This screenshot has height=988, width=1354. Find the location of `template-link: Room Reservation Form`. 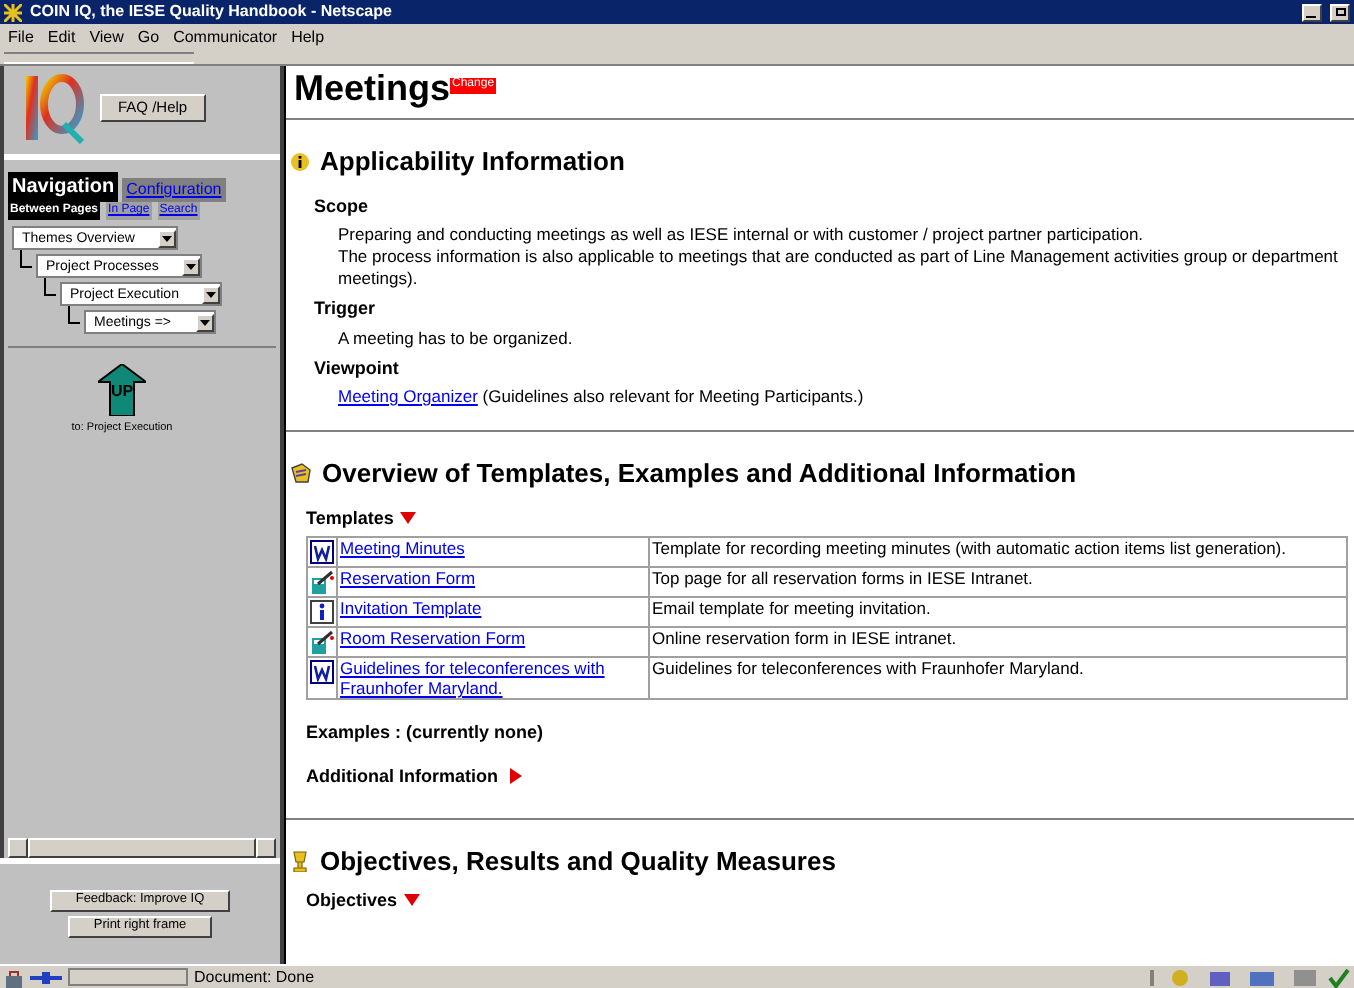

template-link: Room Reservation Form is located at coordinates (433, 638).